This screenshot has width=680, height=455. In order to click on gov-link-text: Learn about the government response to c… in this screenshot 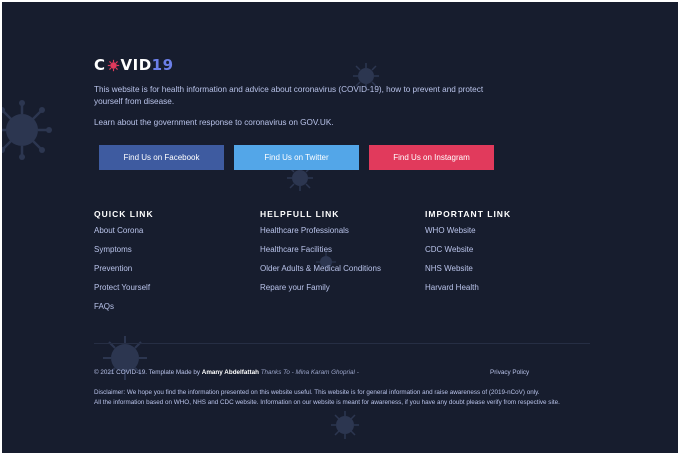, I will do `click(214, 122)`.